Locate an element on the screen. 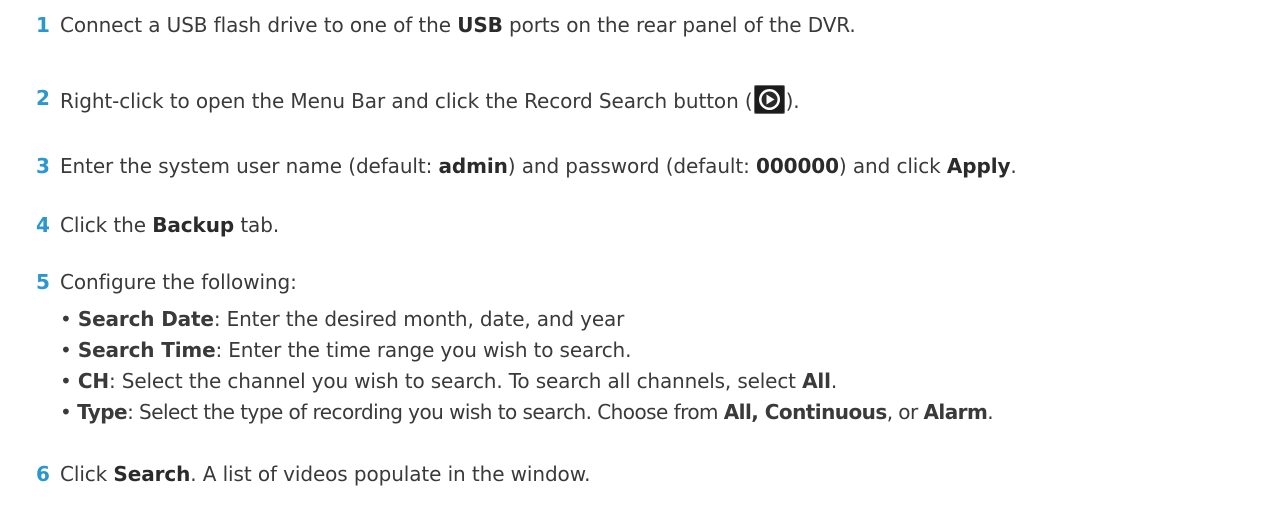 This screenshot has width=1266, height=508. step-4: 4 Click the Backup tab. is located at coordinates (139, 225).